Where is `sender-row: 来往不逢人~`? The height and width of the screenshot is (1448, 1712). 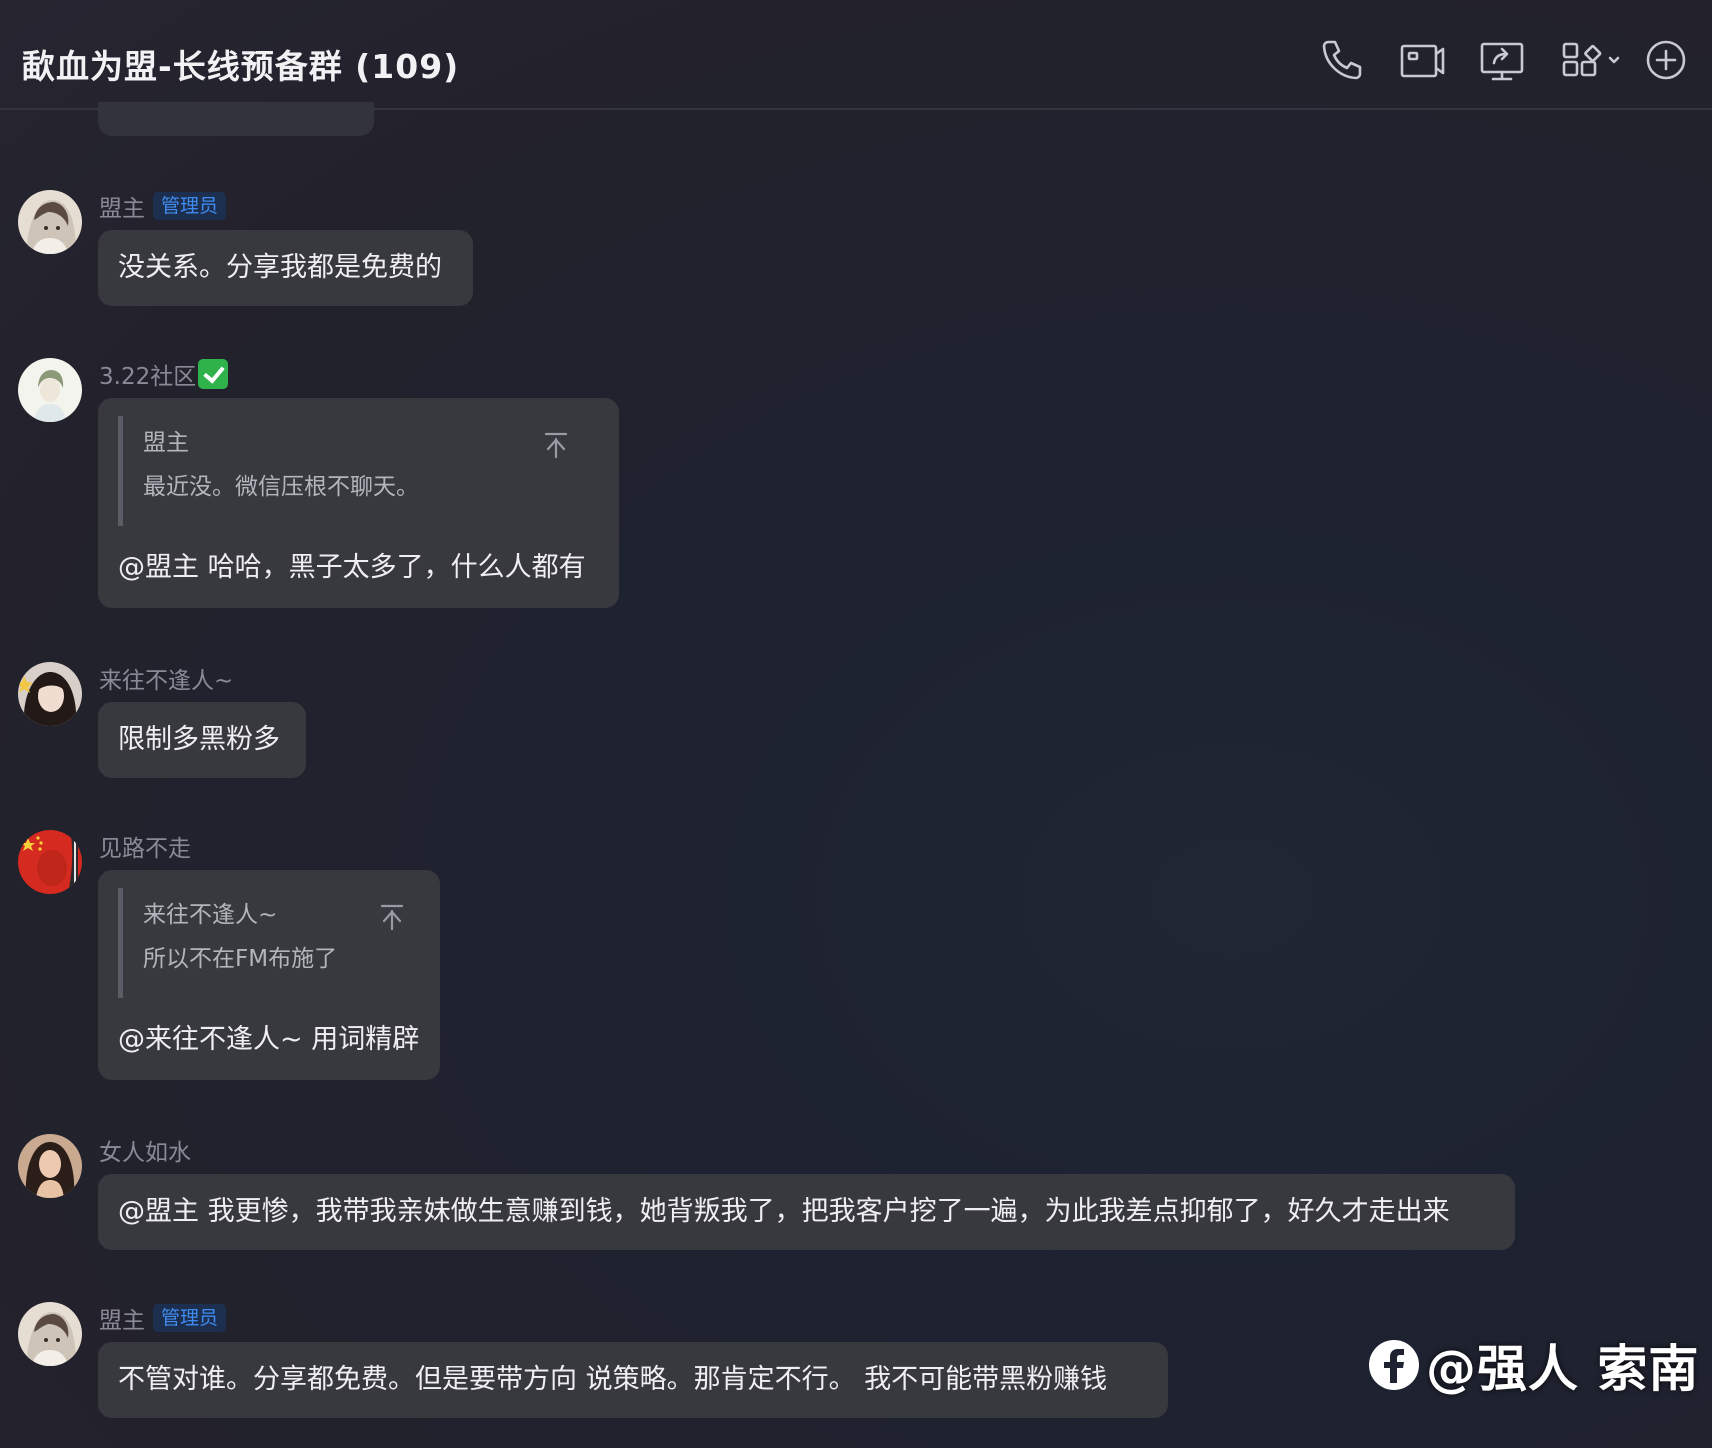 sender-row: 来往不逢人~ is located at coordinates (166, 678).